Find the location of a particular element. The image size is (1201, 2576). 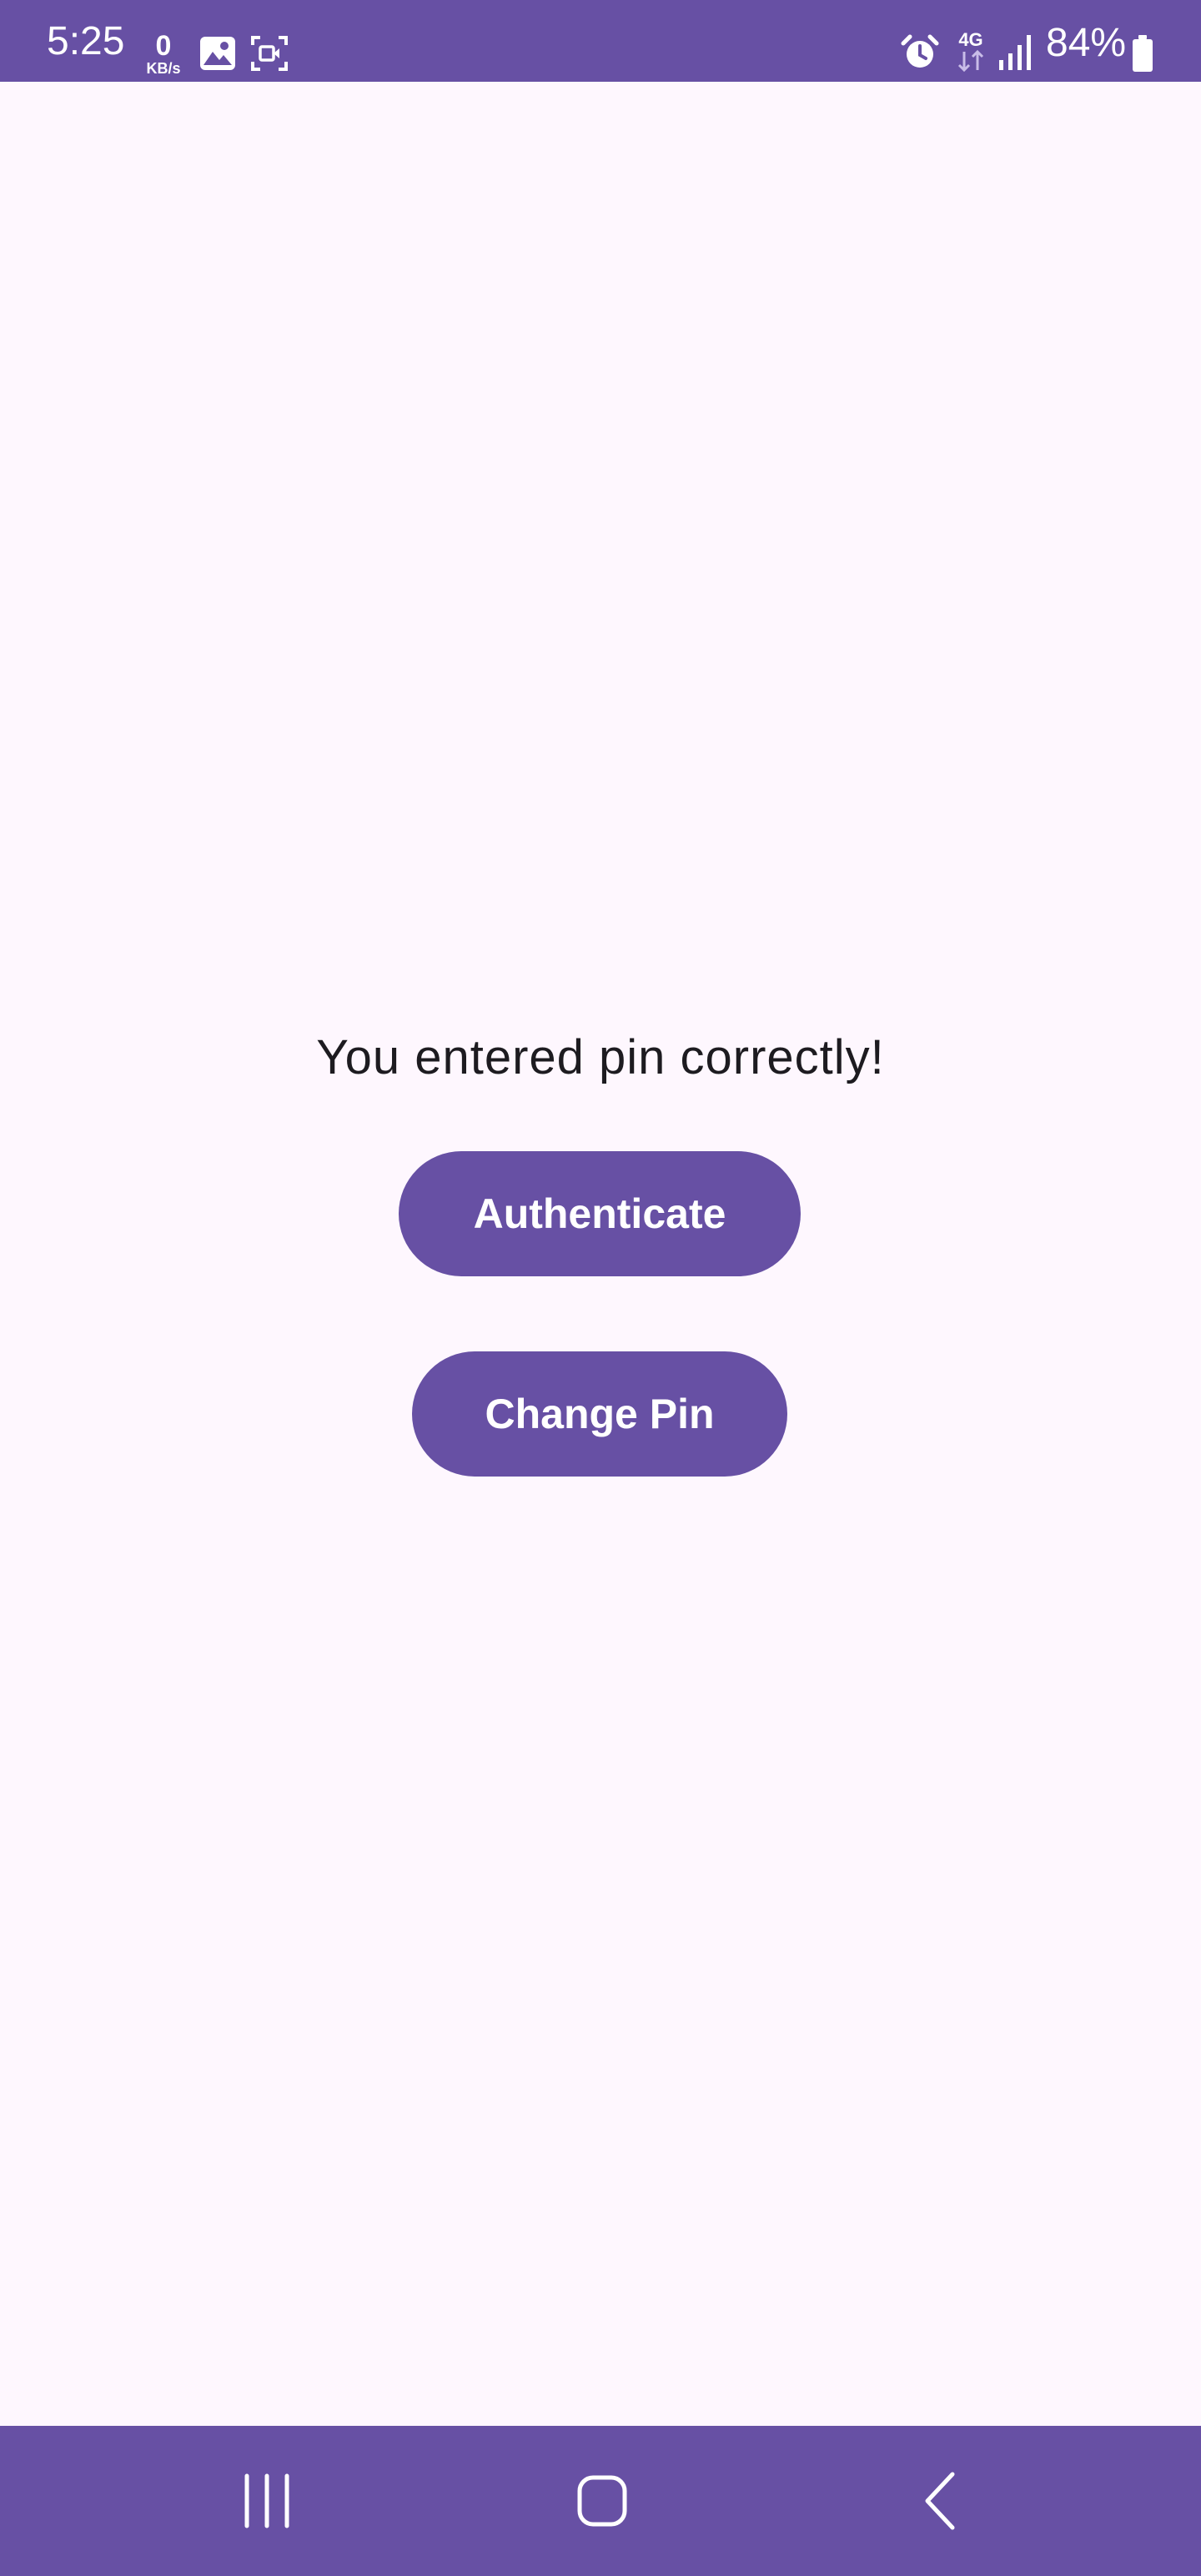

network-type: 4G is located at coordinates (971, 39).